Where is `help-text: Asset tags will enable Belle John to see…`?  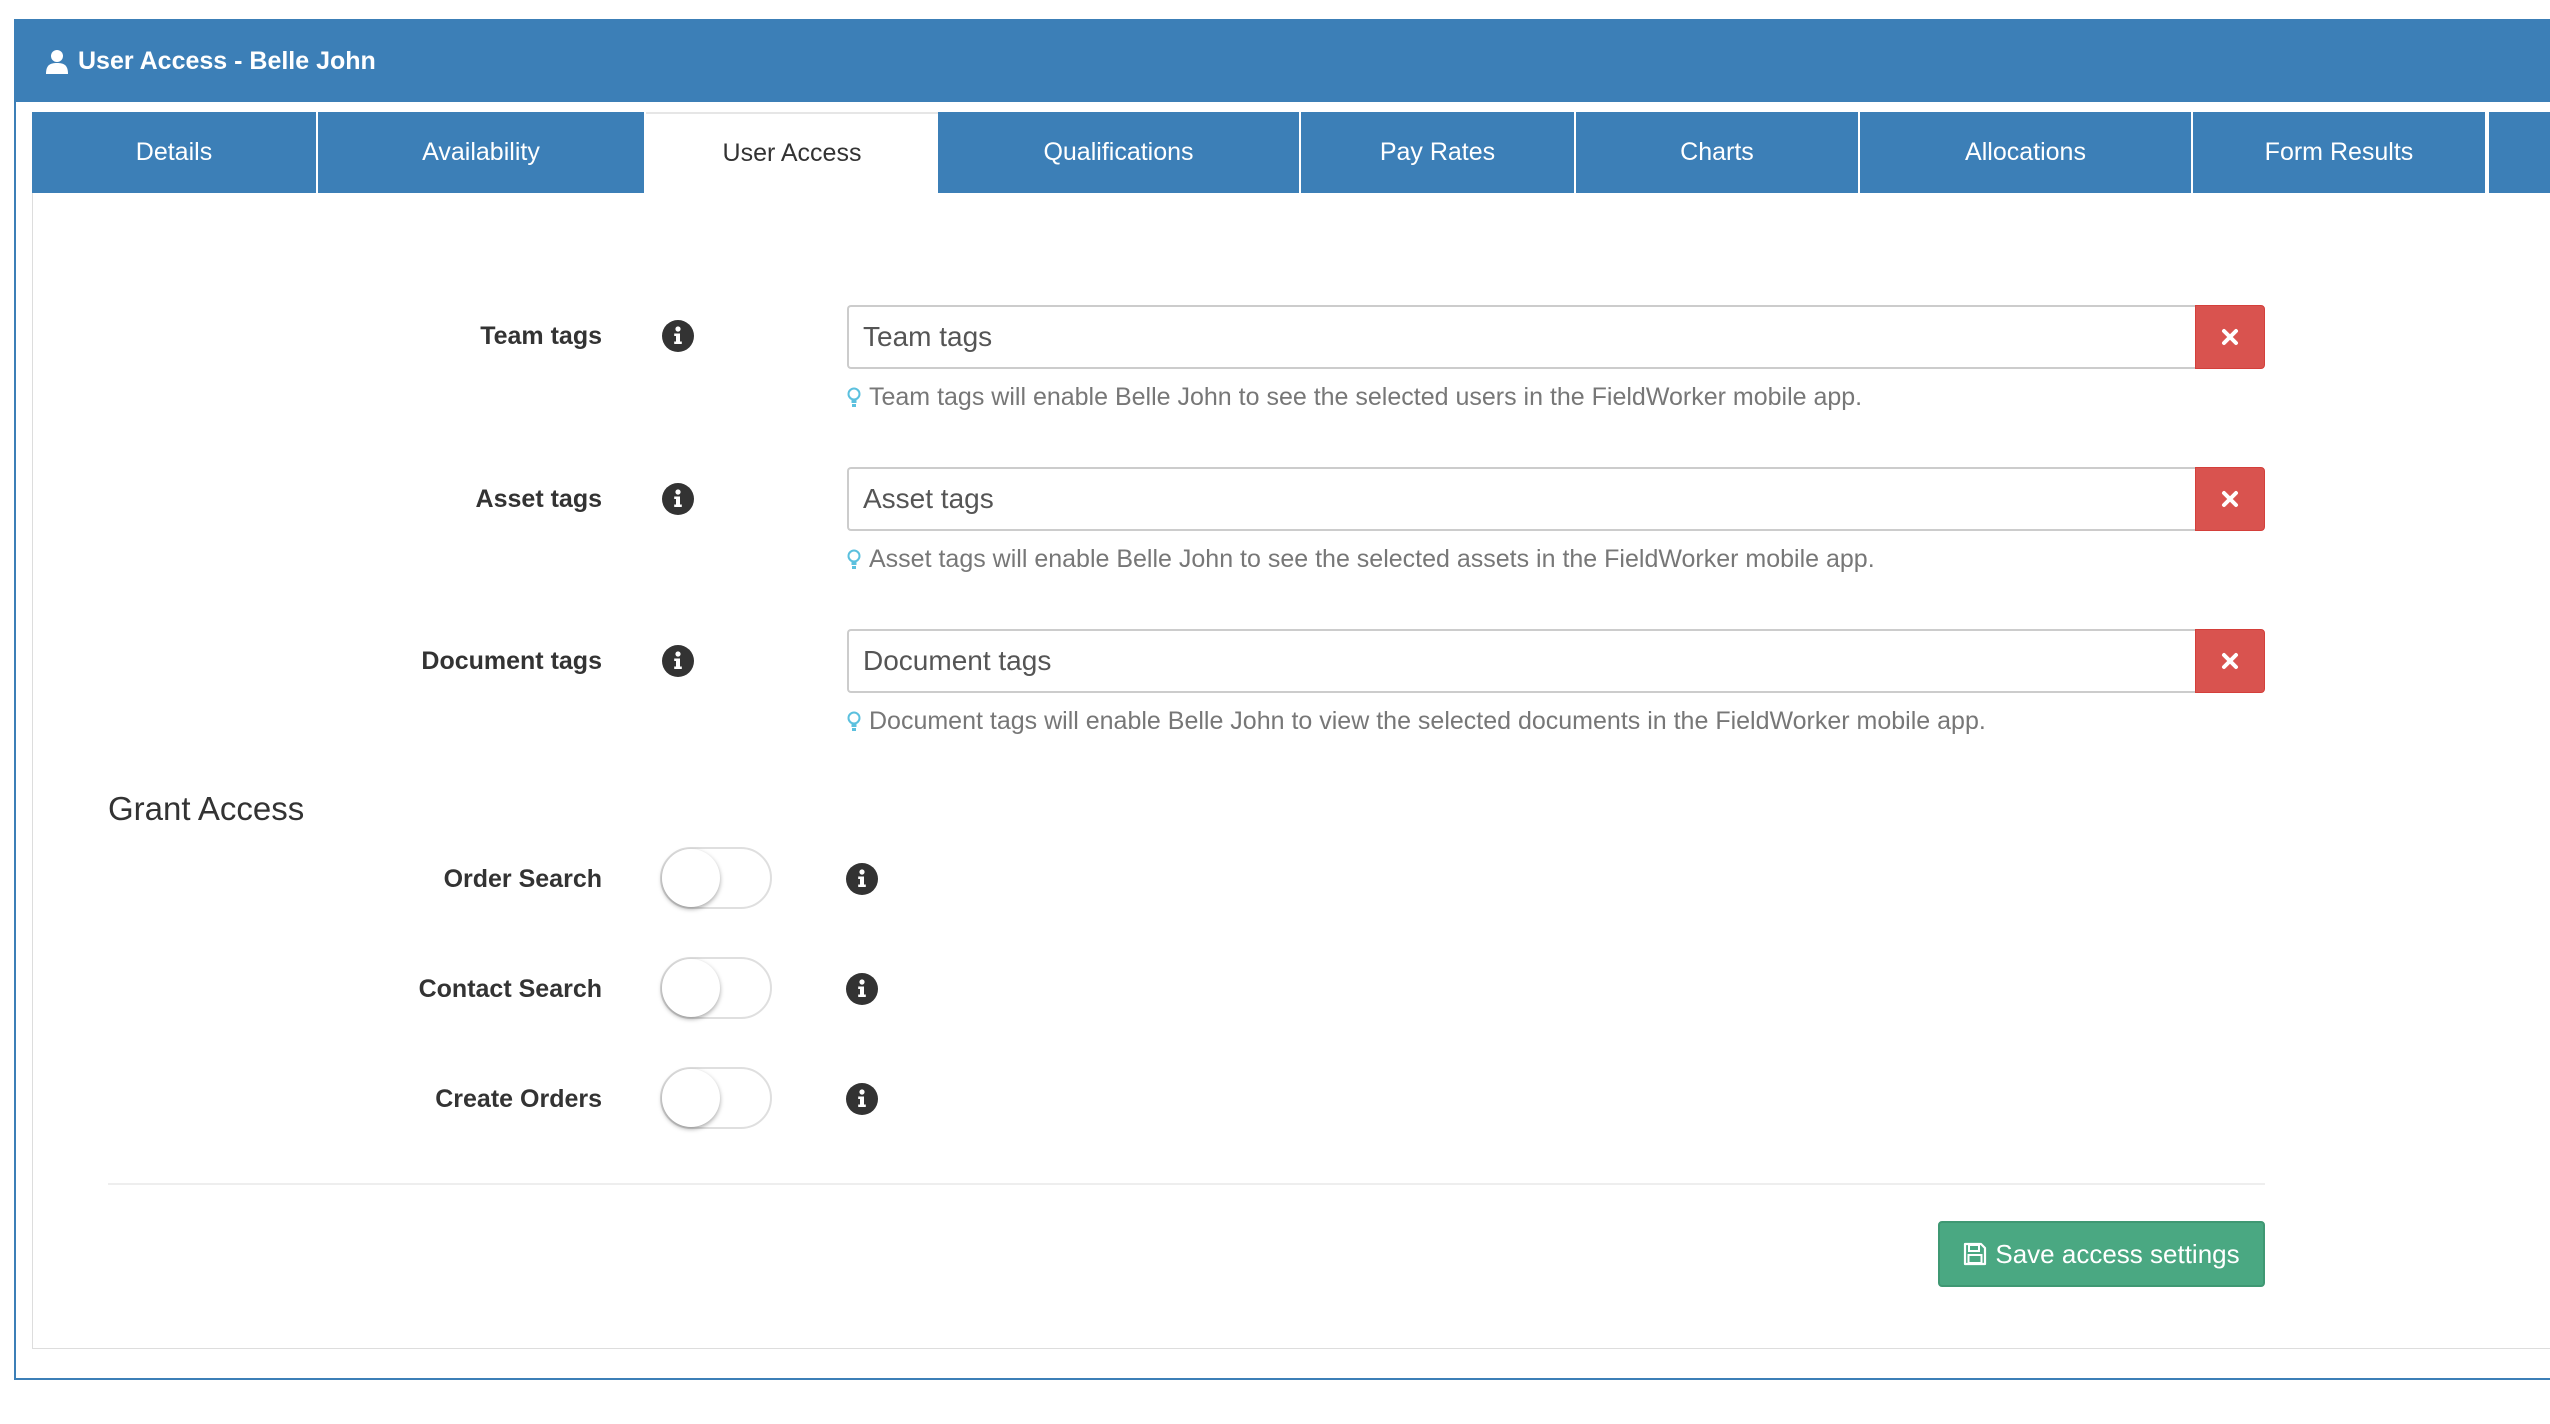 help-text: Asset tags will enable Belle John to see… is located at coordinates (1372, 559).